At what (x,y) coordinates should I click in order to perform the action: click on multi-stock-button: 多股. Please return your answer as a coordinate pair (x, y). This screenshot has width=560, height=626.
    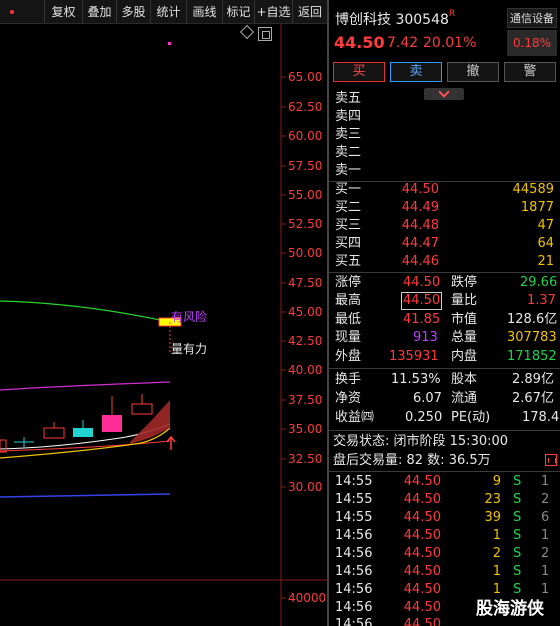
    Looking at the image, I should click on (133, 12).